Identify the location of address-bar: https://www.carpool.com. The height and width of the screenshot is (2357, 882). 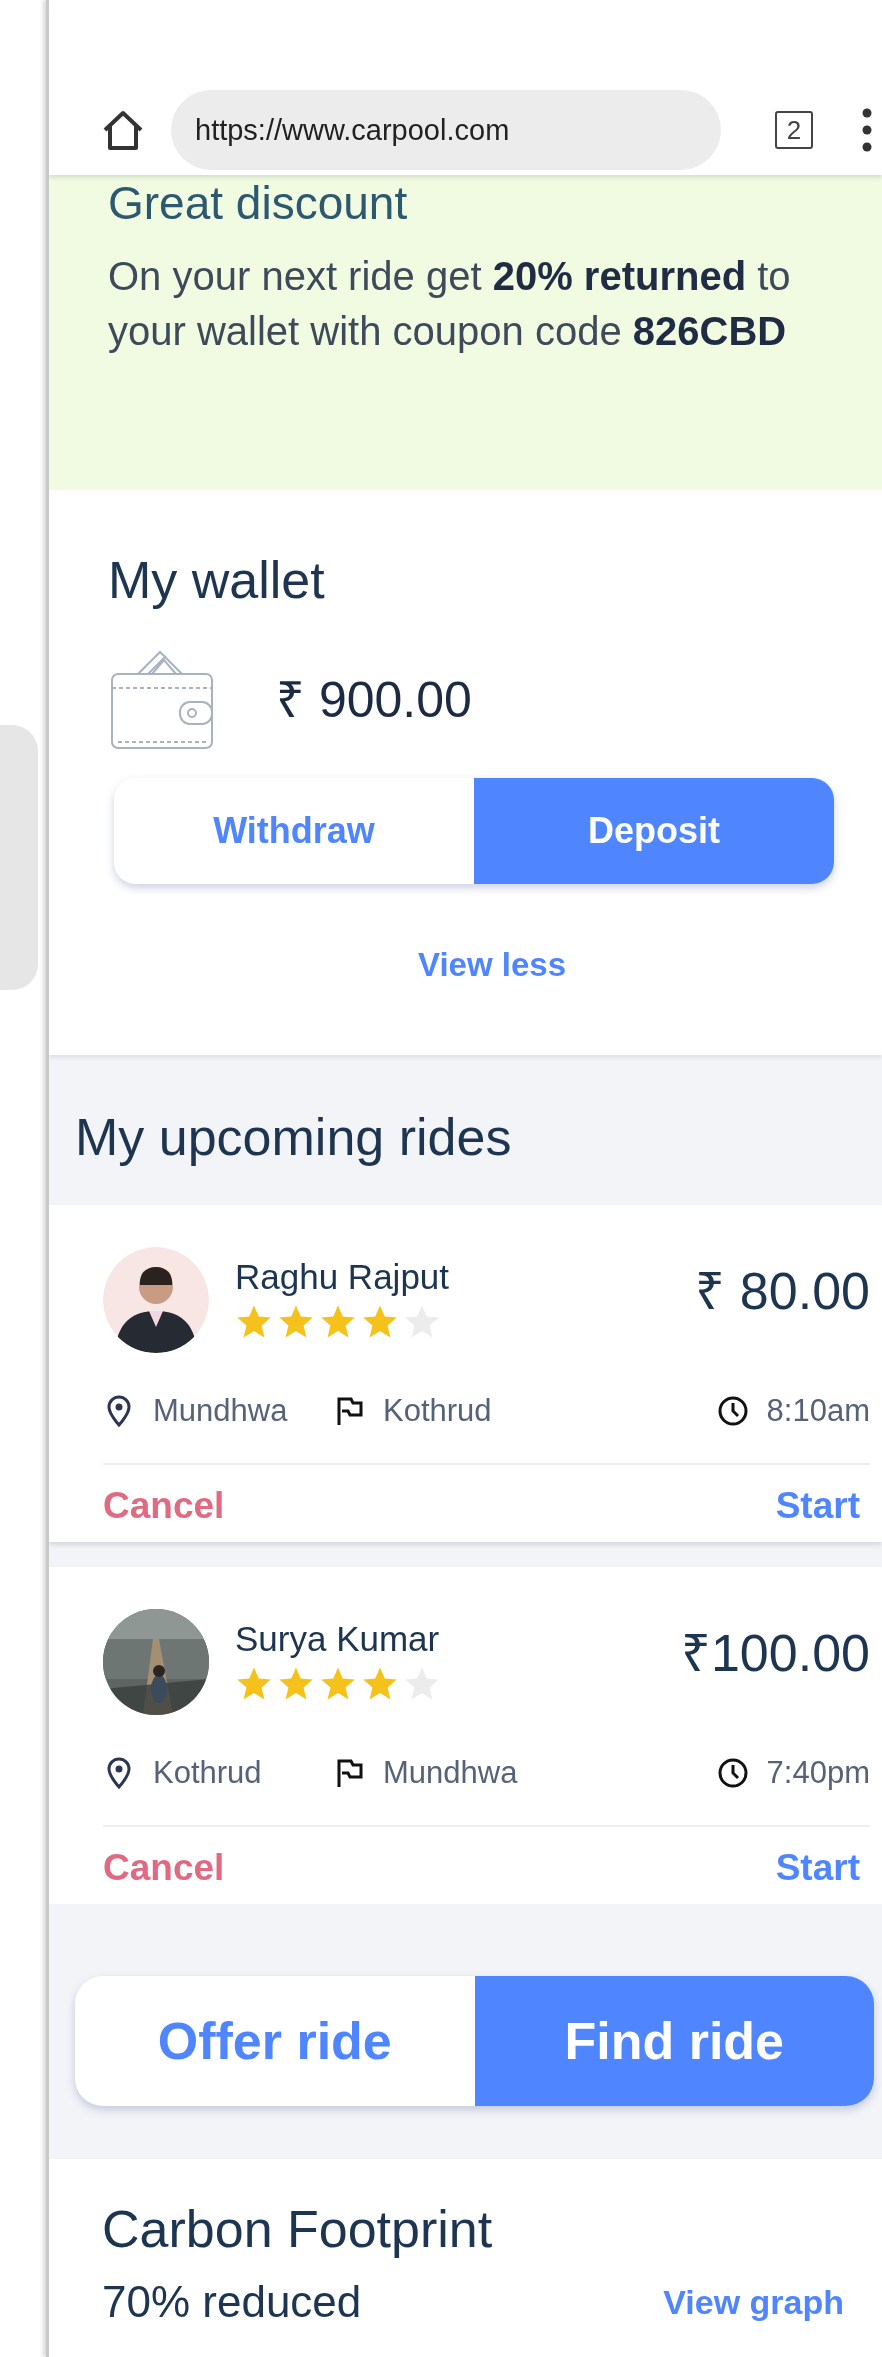
(446, 130).